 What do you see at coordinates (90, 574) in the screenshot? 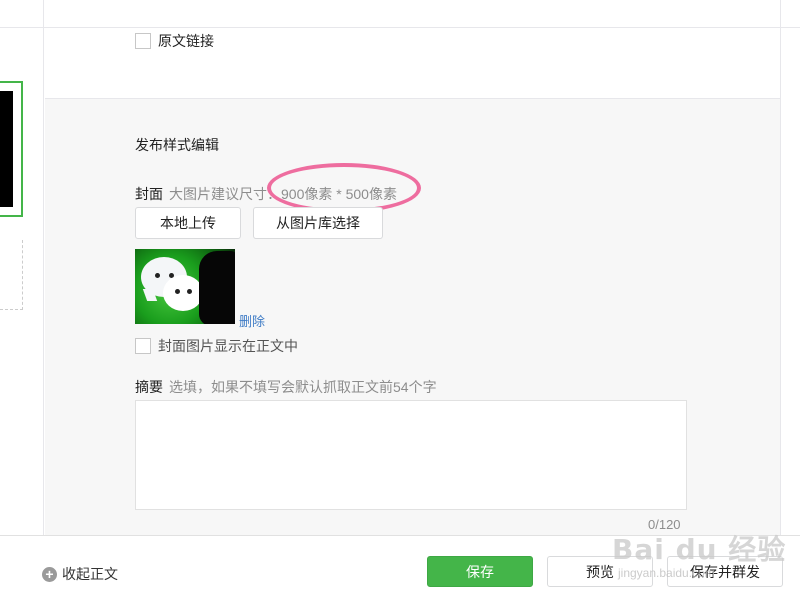
I see `collapse-body-label: 收起正文` at bounding box center [90, 574].